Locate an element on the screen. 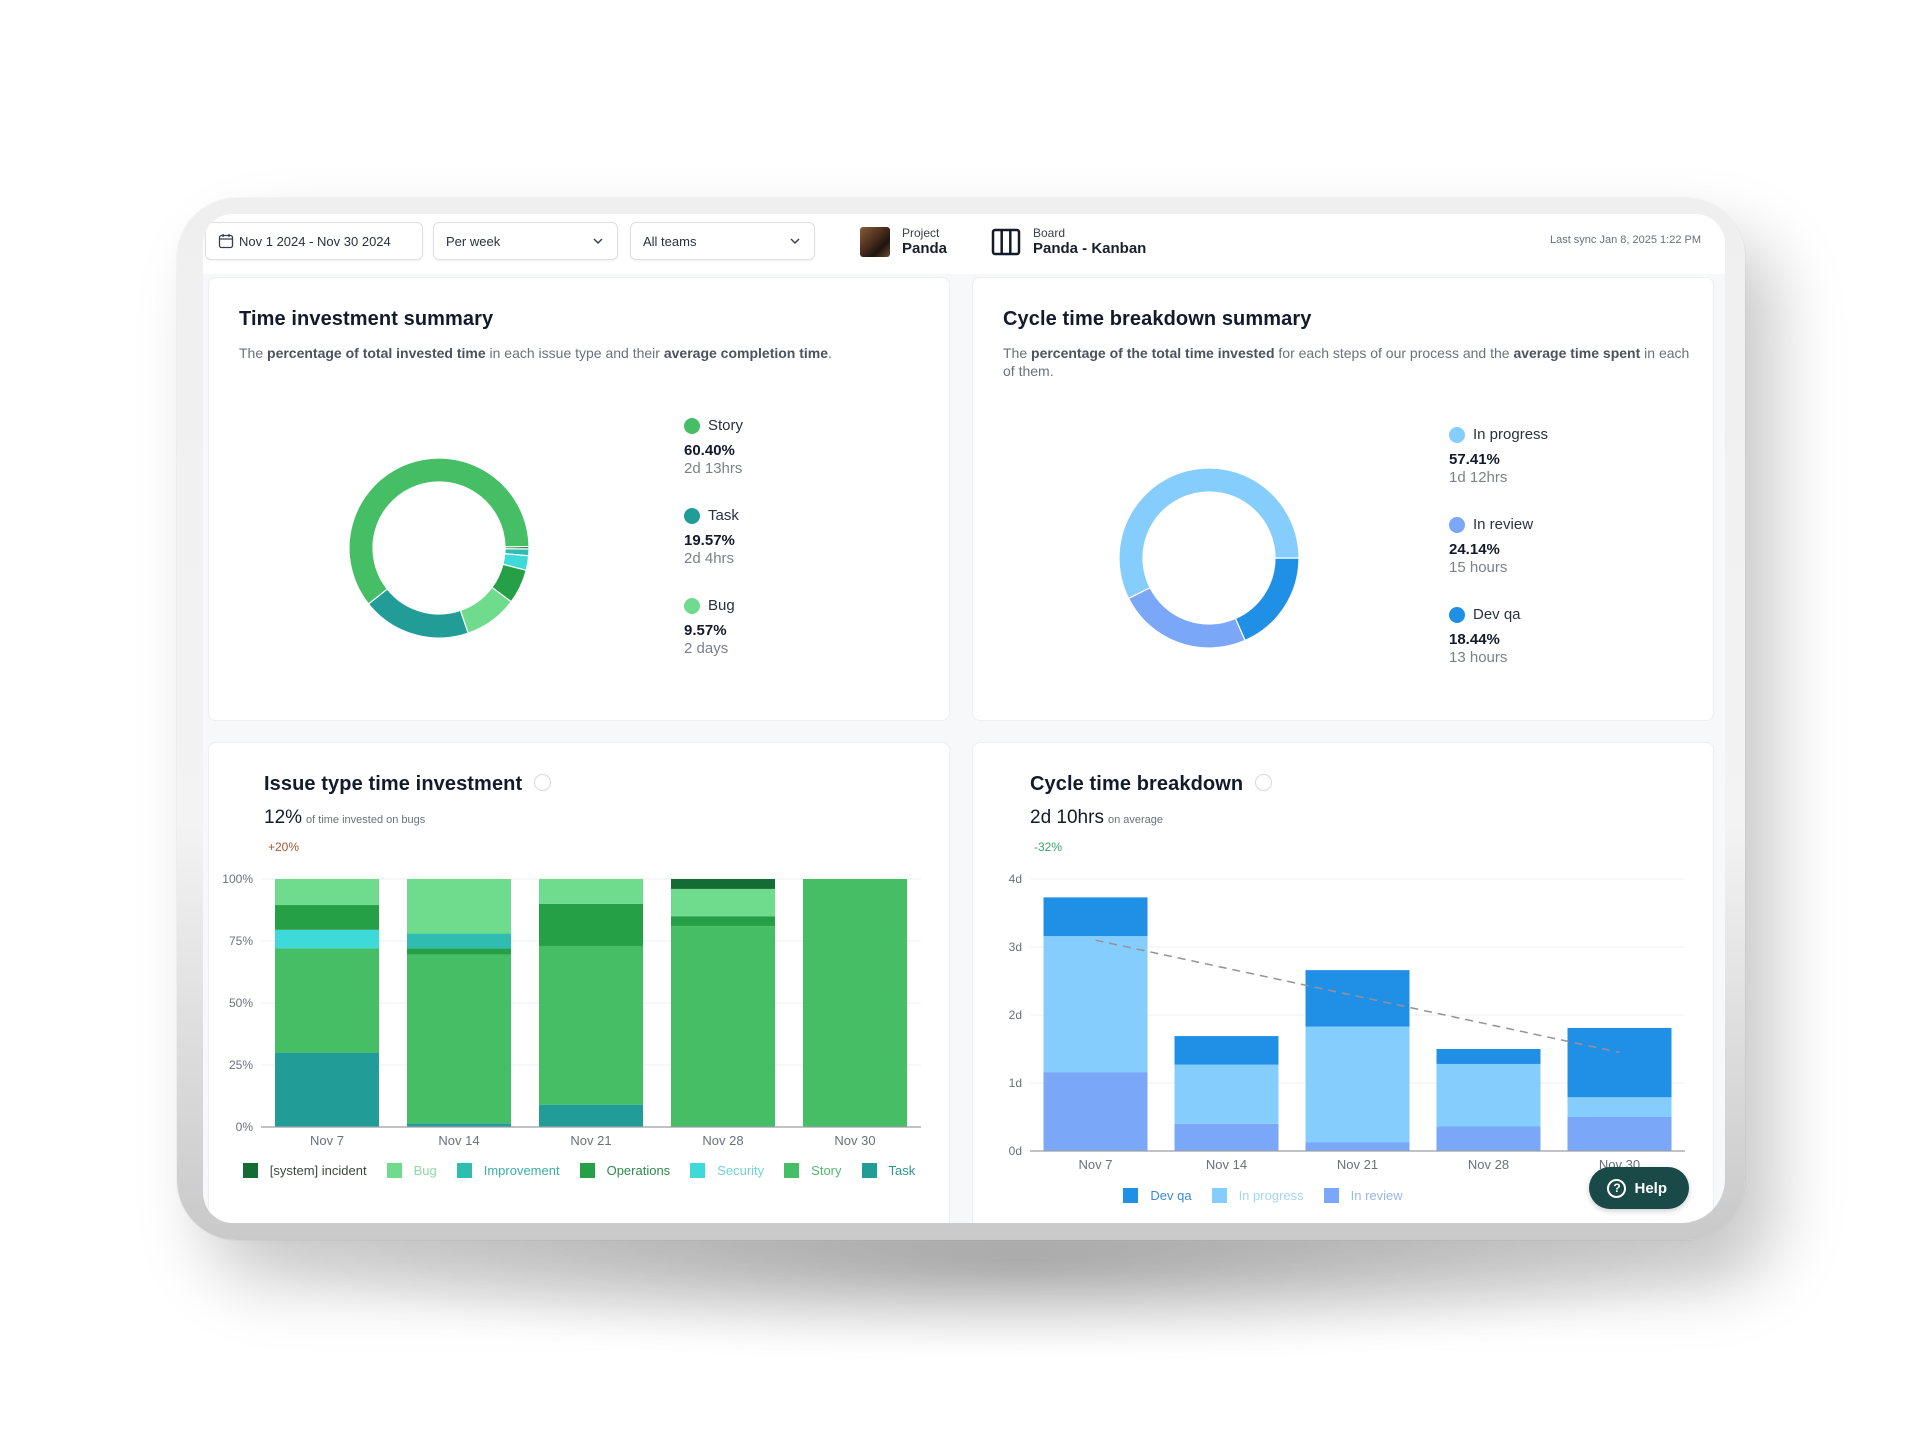 The image size is (1920, 1440). card-title: Issue type time investment is located at coordinates (408, 784).